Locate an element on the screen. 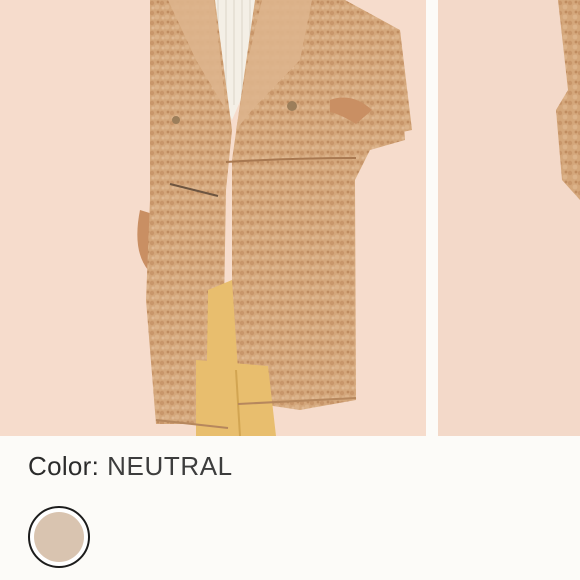 The width and height of the screenshot is (580, 580). color-selection-label: Color: NEUTRAL is located at coordinates (130, 466).